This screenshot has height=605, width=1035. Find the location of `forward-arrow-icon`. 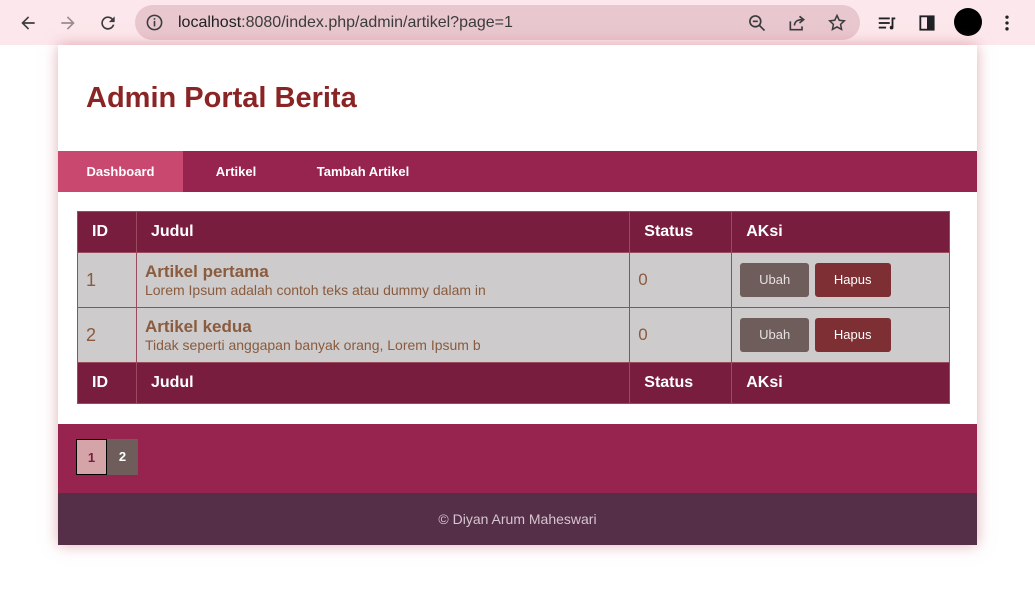

forward-arrow-icon is located at coordinates (68, 23).